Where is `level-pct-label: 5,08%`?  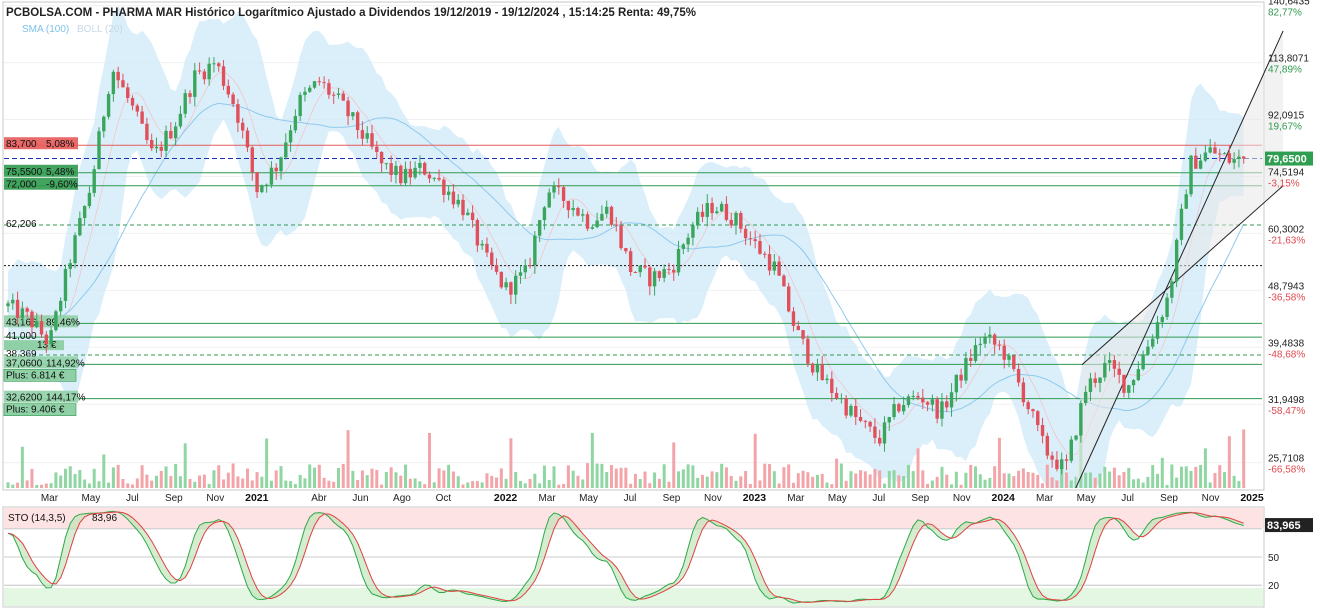 level-pct-label: 5,08% is located at coordinates (60, 144).